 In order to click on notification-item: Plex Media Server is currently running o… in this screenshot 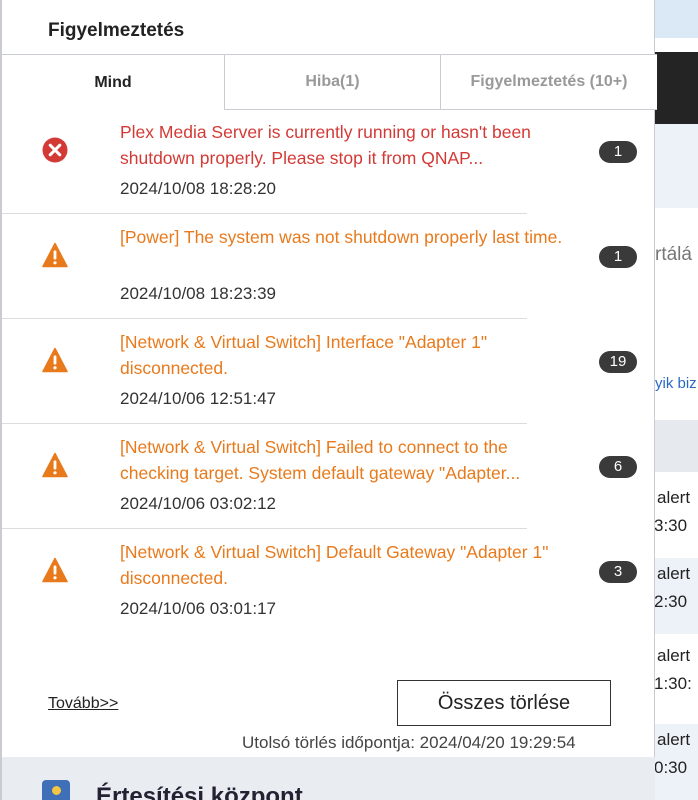, I will do `click(329, 161)`.